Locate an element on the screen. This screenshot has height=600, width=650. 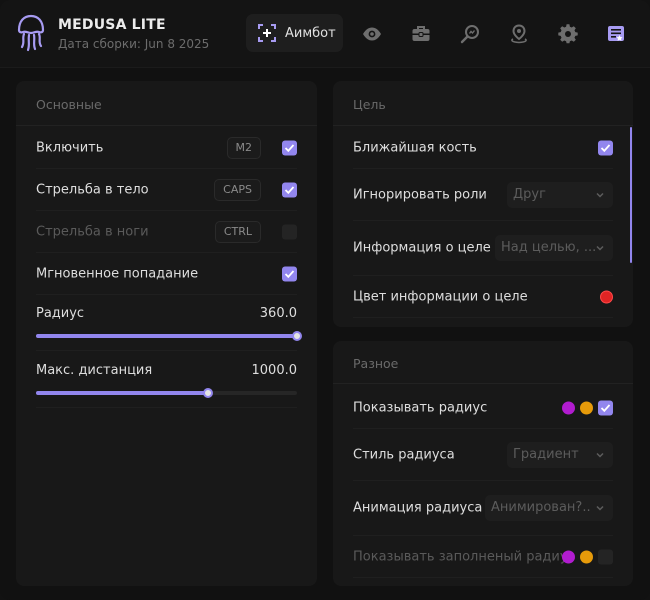
enable-row: Включить M2 is located at coordinates (166, 148).